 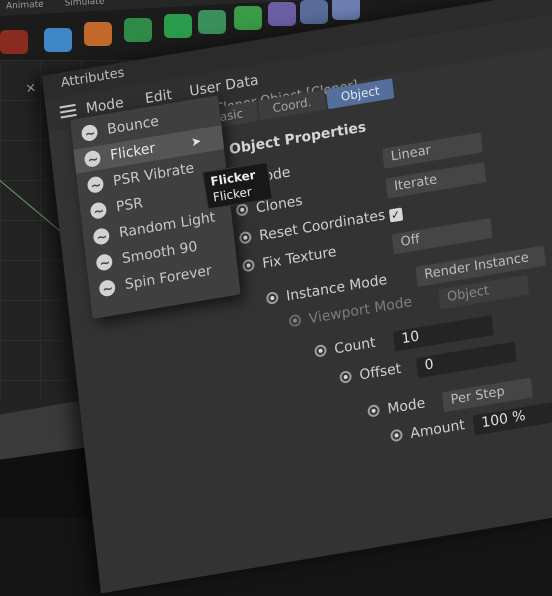 What do you see at coordinates (85, 4) in the screenshot?
I see `menu-simulate: Simulate` at bounding box center [85, 4].